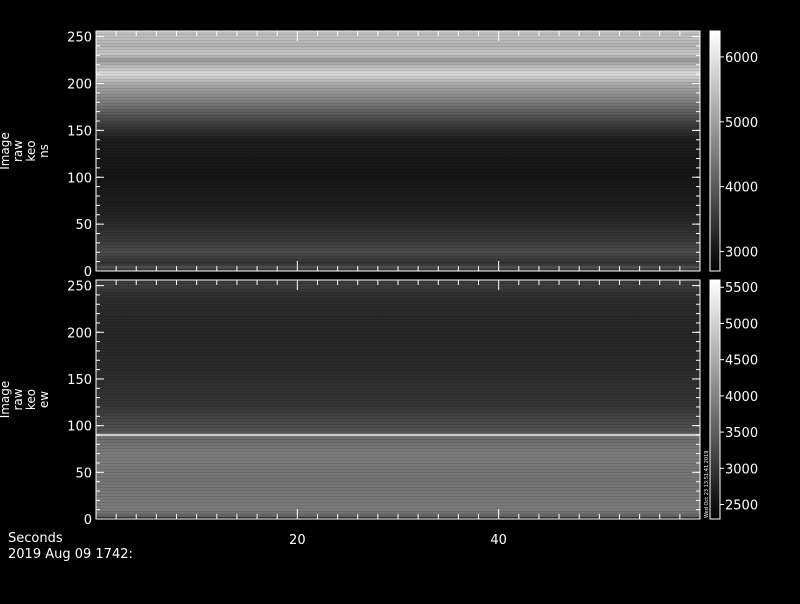 This screenshot has height=604, width=800. I want to click on colorbar-tick-label: 6000, so click(741, 58).